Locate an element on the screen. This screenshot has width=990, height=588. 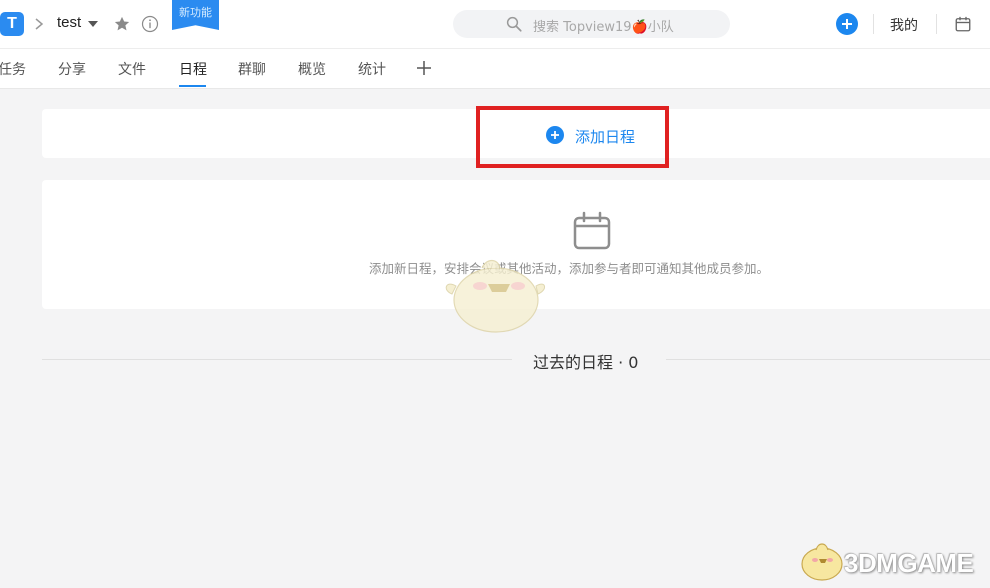
star-icon is located at coordinates (122, 24).